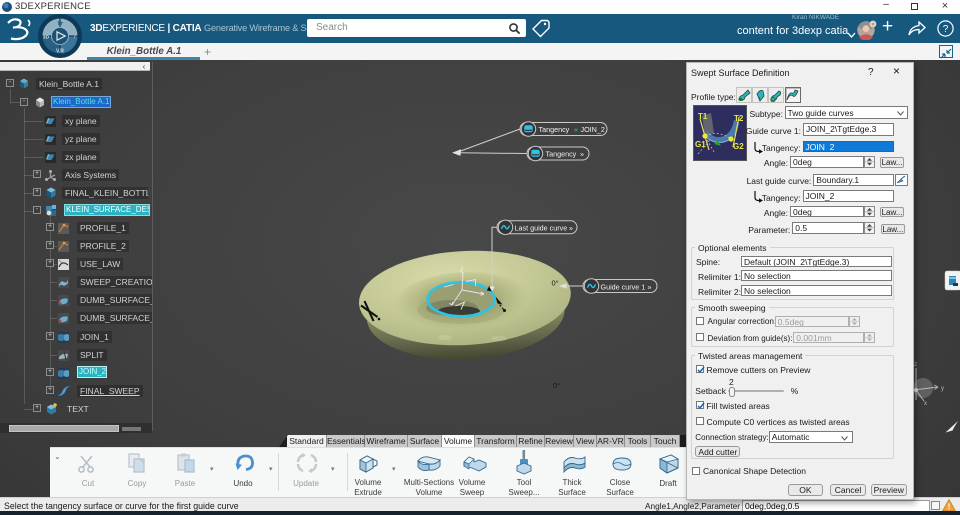 Image resolution: width=960 pixels, height=515 pixels. What do you see at coordinates (60, 52) in the screenshot?
I see `svg-text: V.R` at bounding box center [60, 52].